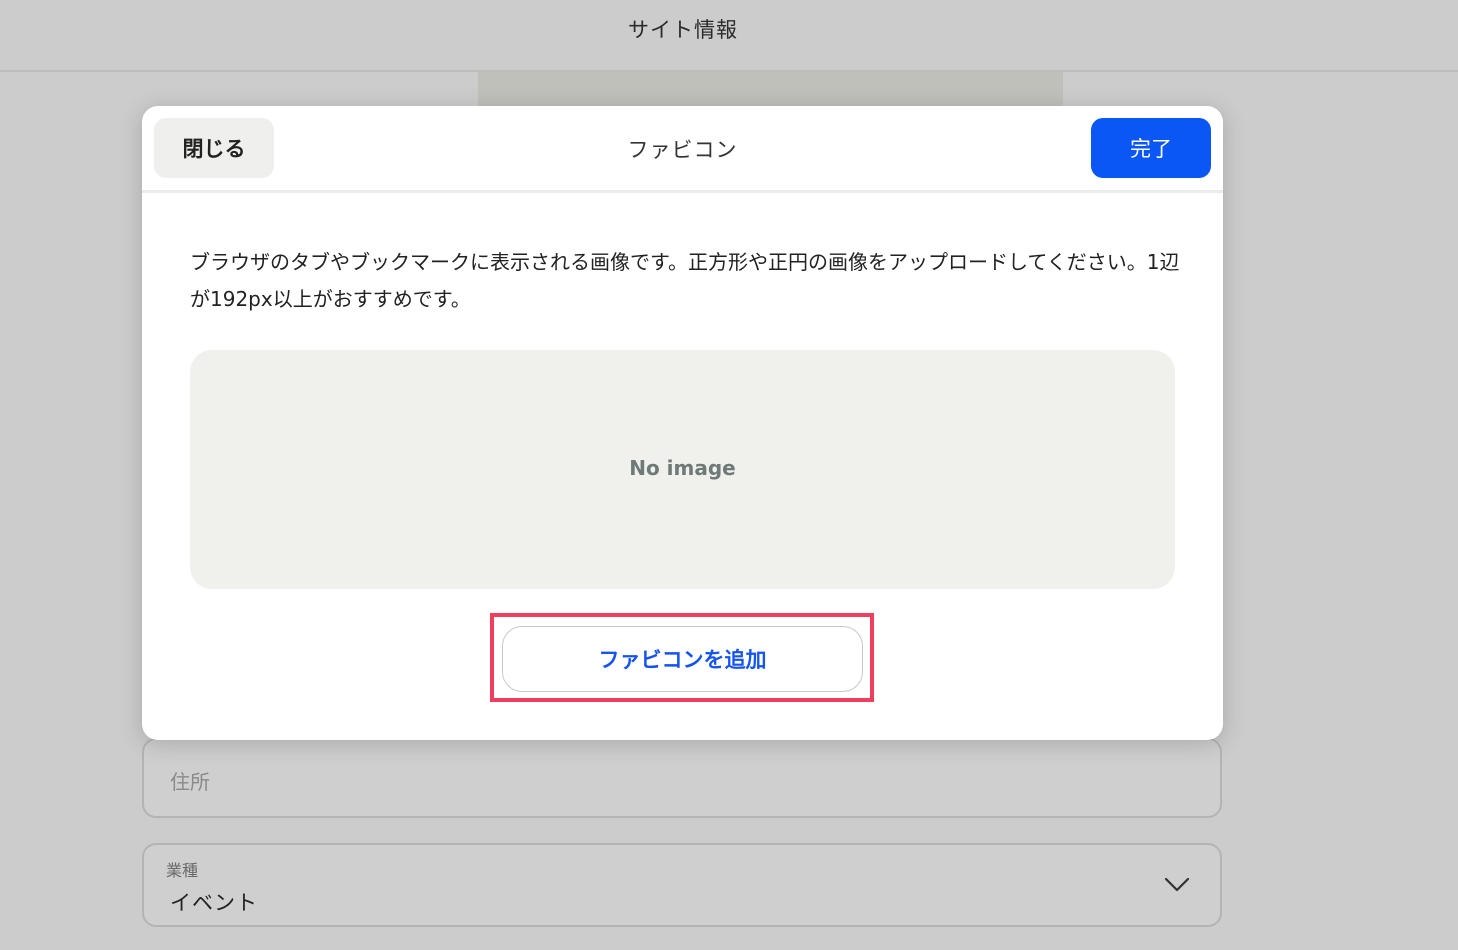 This screenshot has height=950, width=1458. What do you see at coordinates (682, 778) in the screenshot?
I see `address-field: 住所` at bounding box center [682, 778].